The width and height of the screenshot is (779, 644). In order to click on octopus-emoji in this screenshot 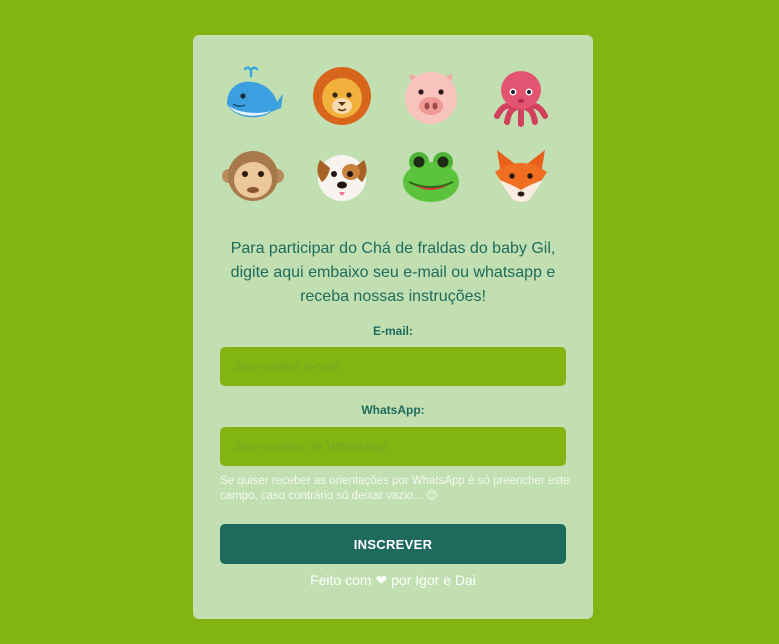, I will do `click(521, 96)`.